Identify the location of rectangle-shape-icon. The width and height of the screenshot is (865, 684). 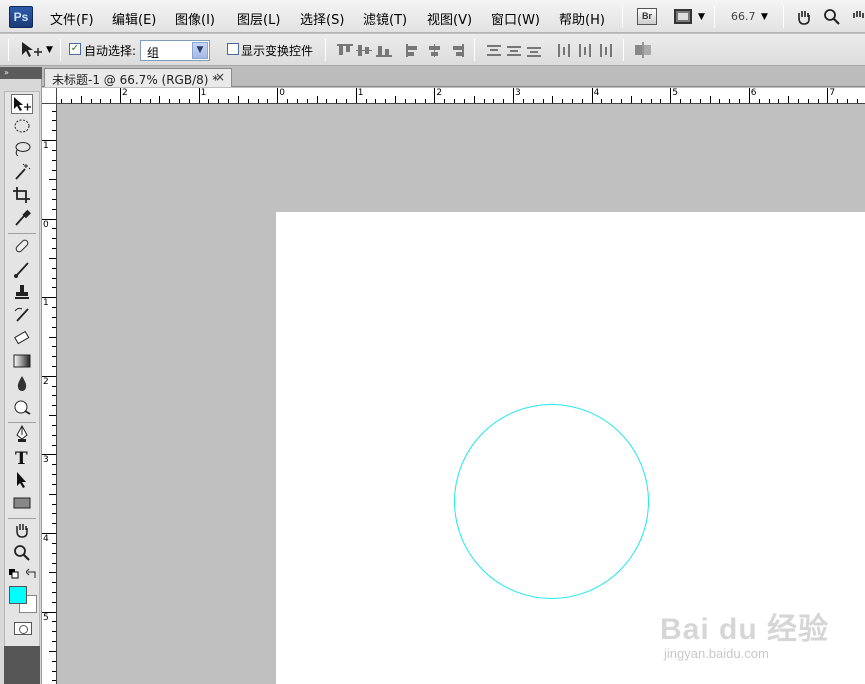
(22, 504).